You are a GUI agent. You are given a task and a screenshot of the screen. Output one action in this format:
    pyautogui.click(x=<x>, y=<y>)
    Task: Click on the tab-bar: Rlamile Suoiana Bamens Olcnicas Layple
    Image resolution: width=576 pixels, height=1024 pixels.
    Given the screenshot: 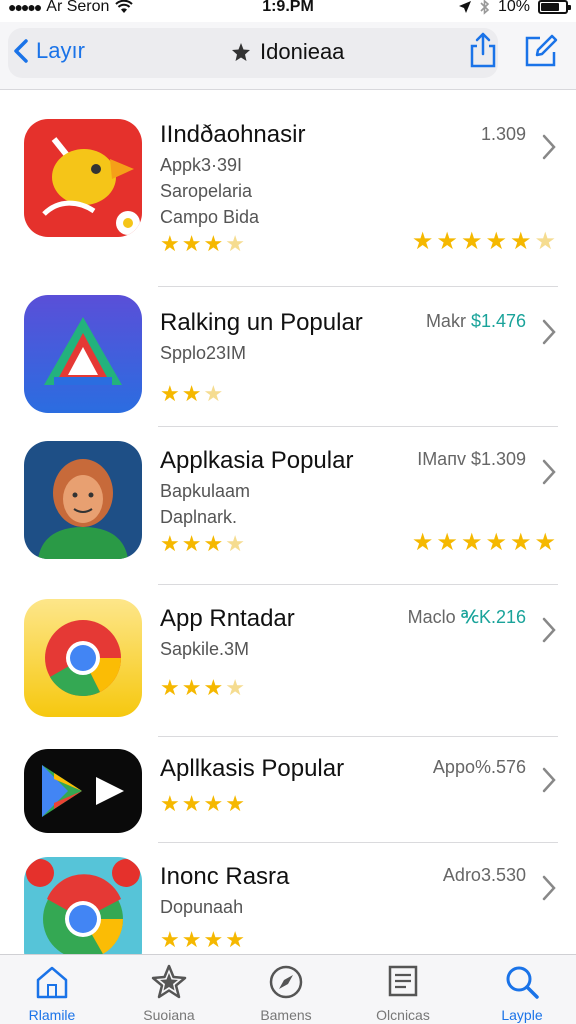 What is the action you would take?
    pyautogui.click(x=288, y=989)
    